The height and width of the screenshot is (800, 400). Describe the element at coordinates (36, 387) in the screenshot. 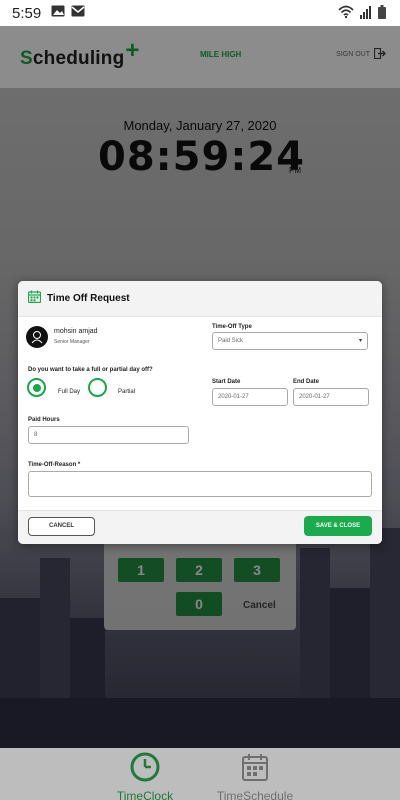

I see `full-day-radio` at that location.